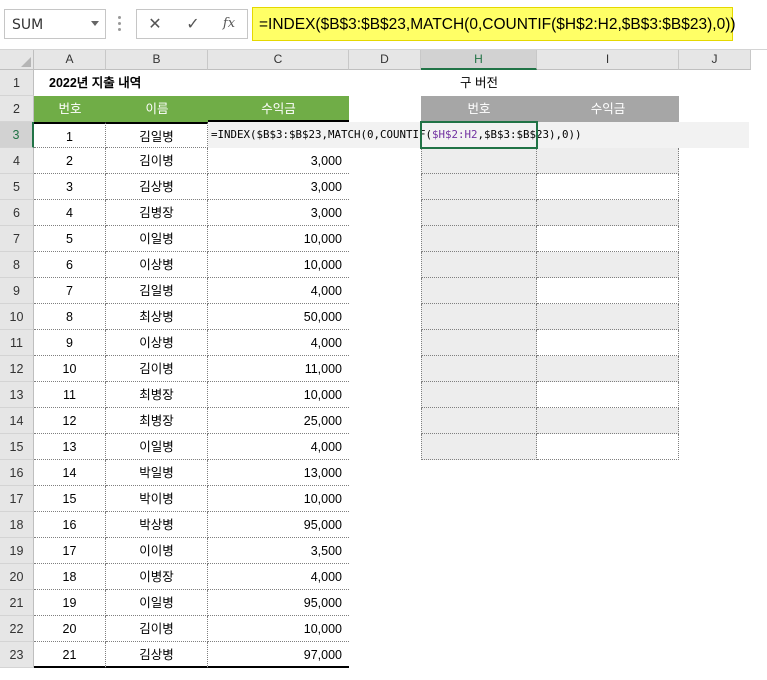  What do you see at coordinates (17, 83) in the screenshot?
I see `row-header: 1` at bounding box center [17, 83].